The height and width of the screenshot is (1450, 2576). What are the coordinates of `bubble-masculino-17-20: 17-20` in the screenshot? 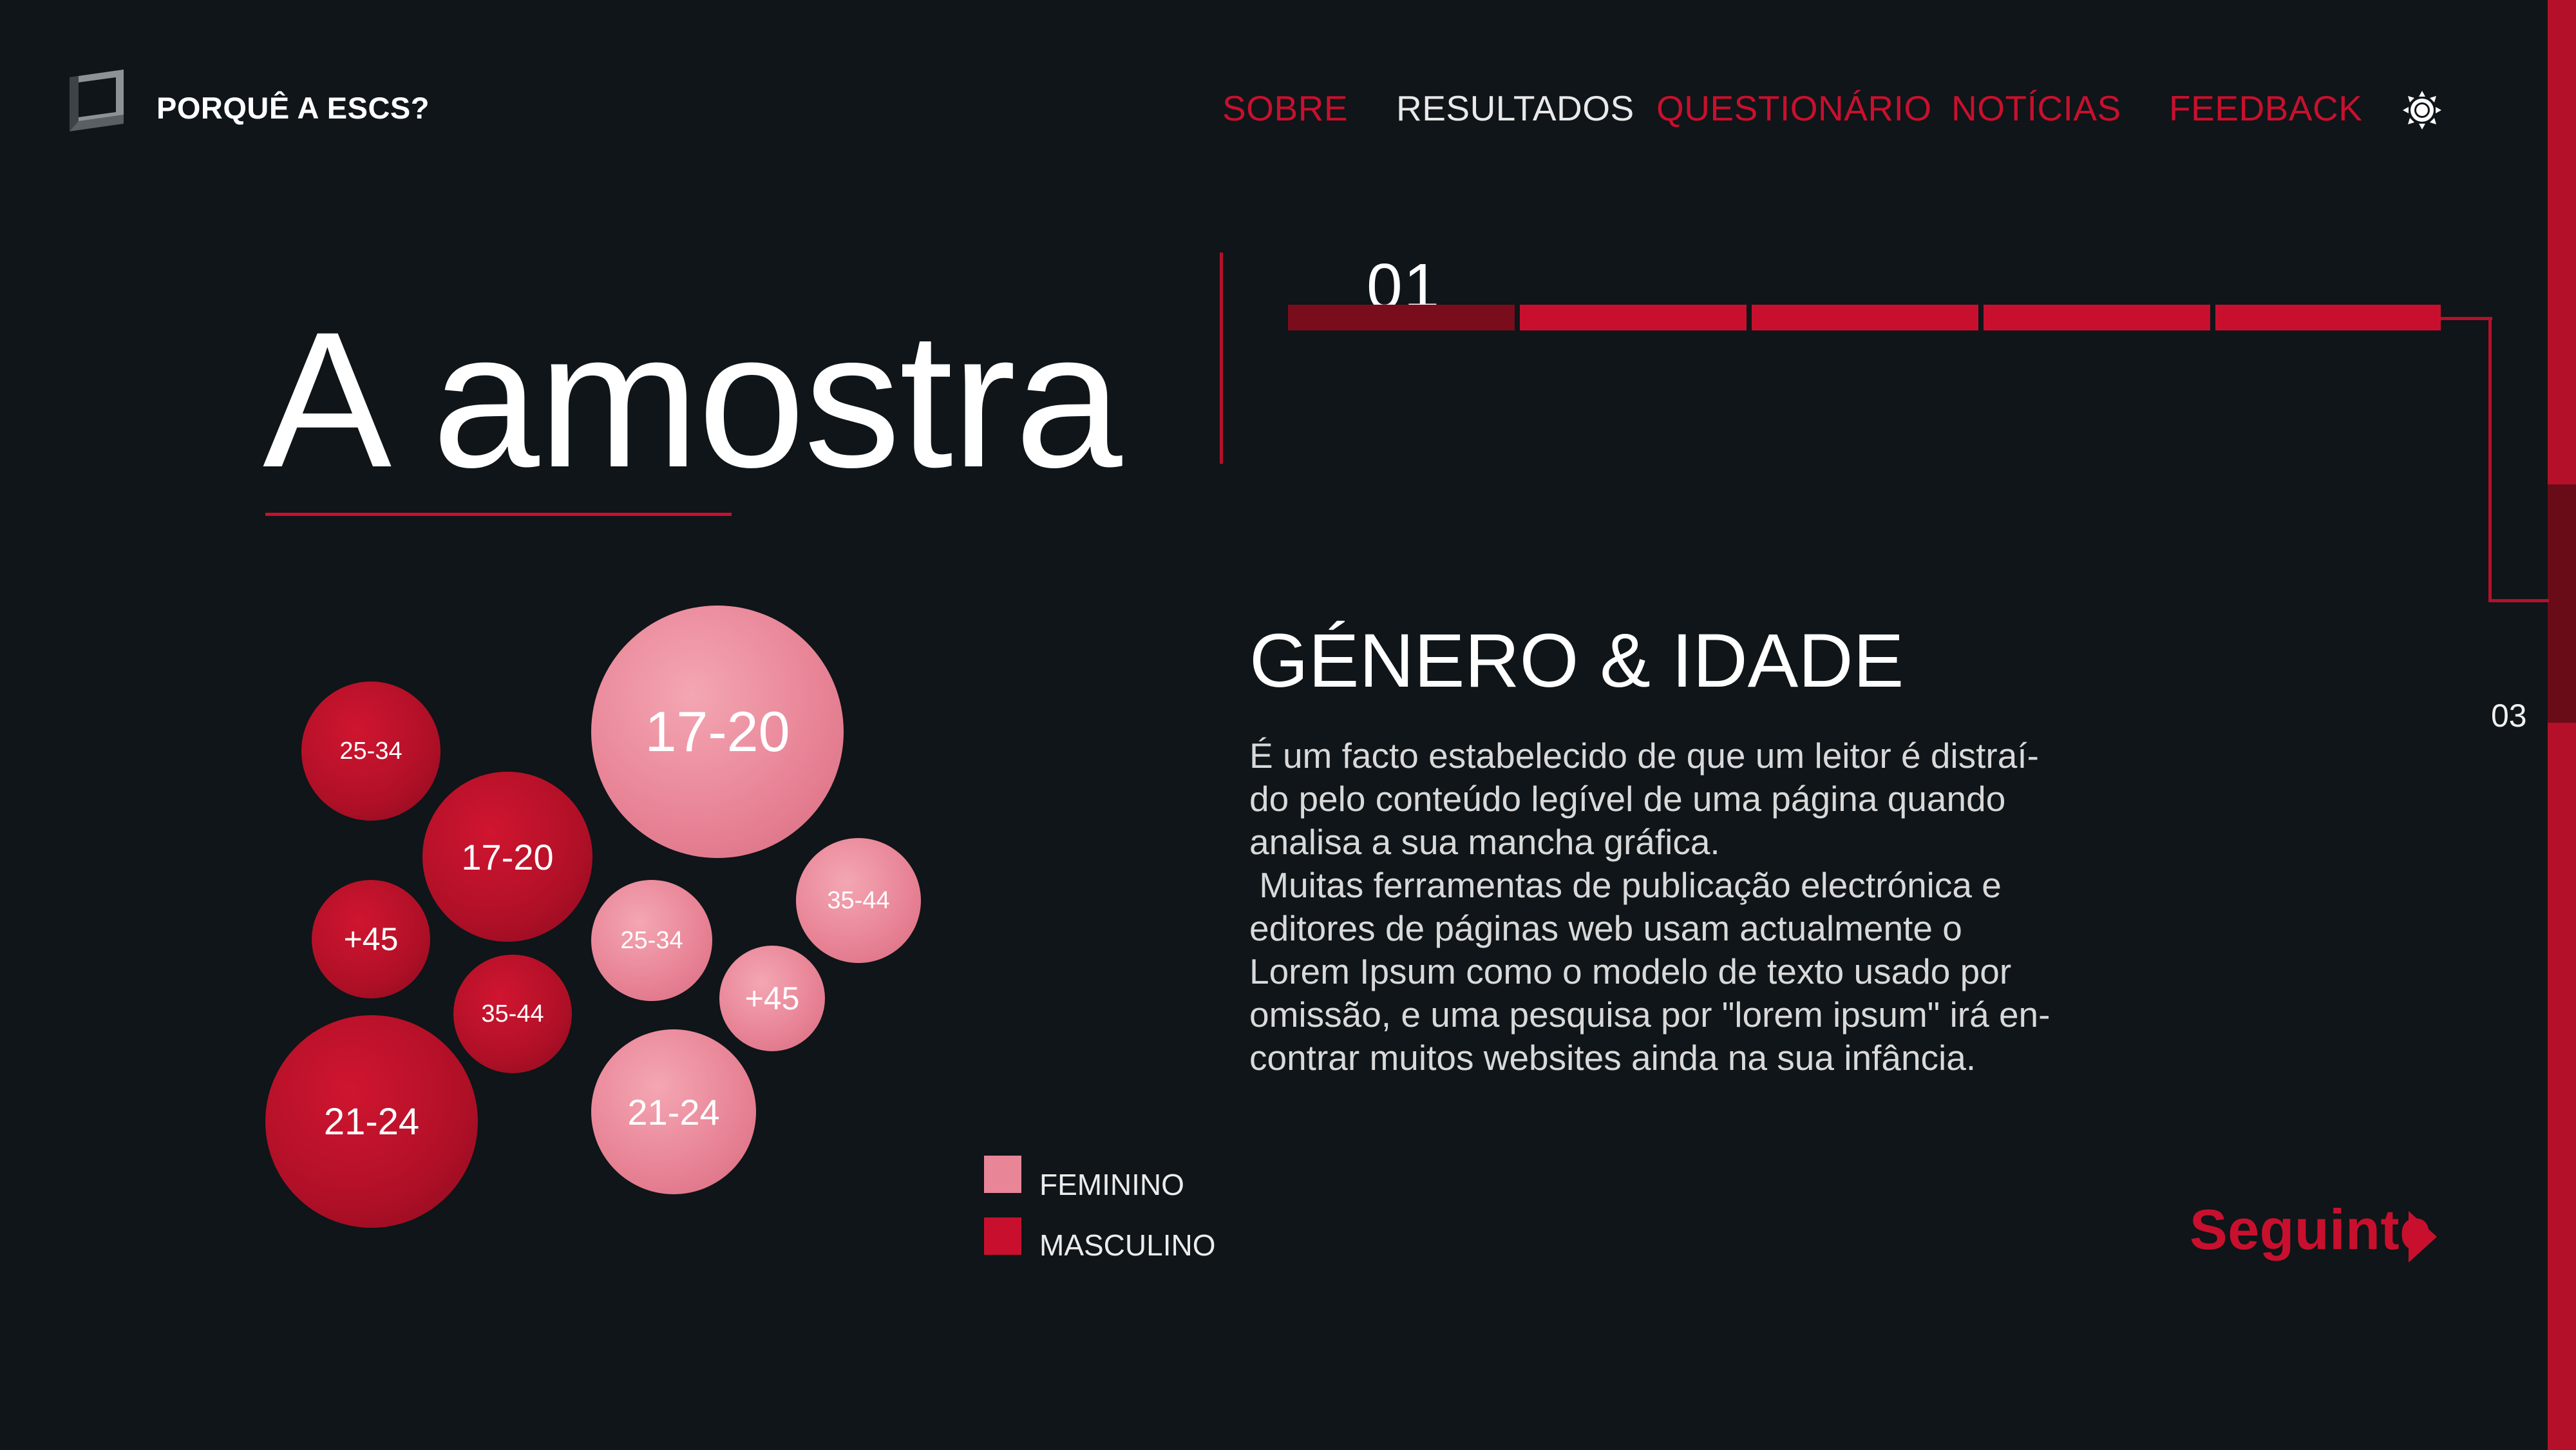 It's located at (507, 857).